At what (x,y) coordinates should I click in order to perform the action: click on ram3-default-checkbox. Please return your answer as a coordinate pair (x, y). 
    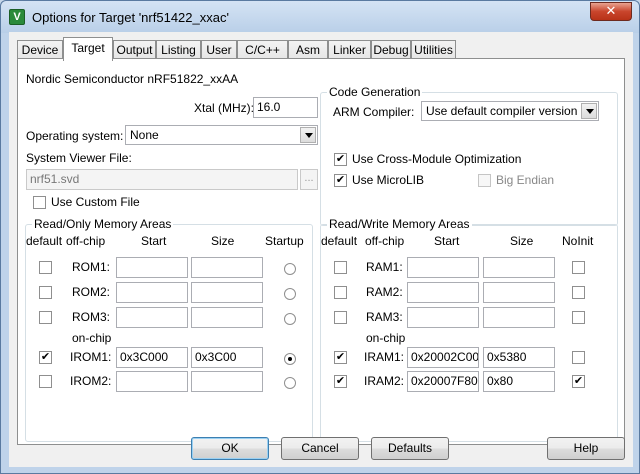
    Looking at the image, I should click on (340, 317).